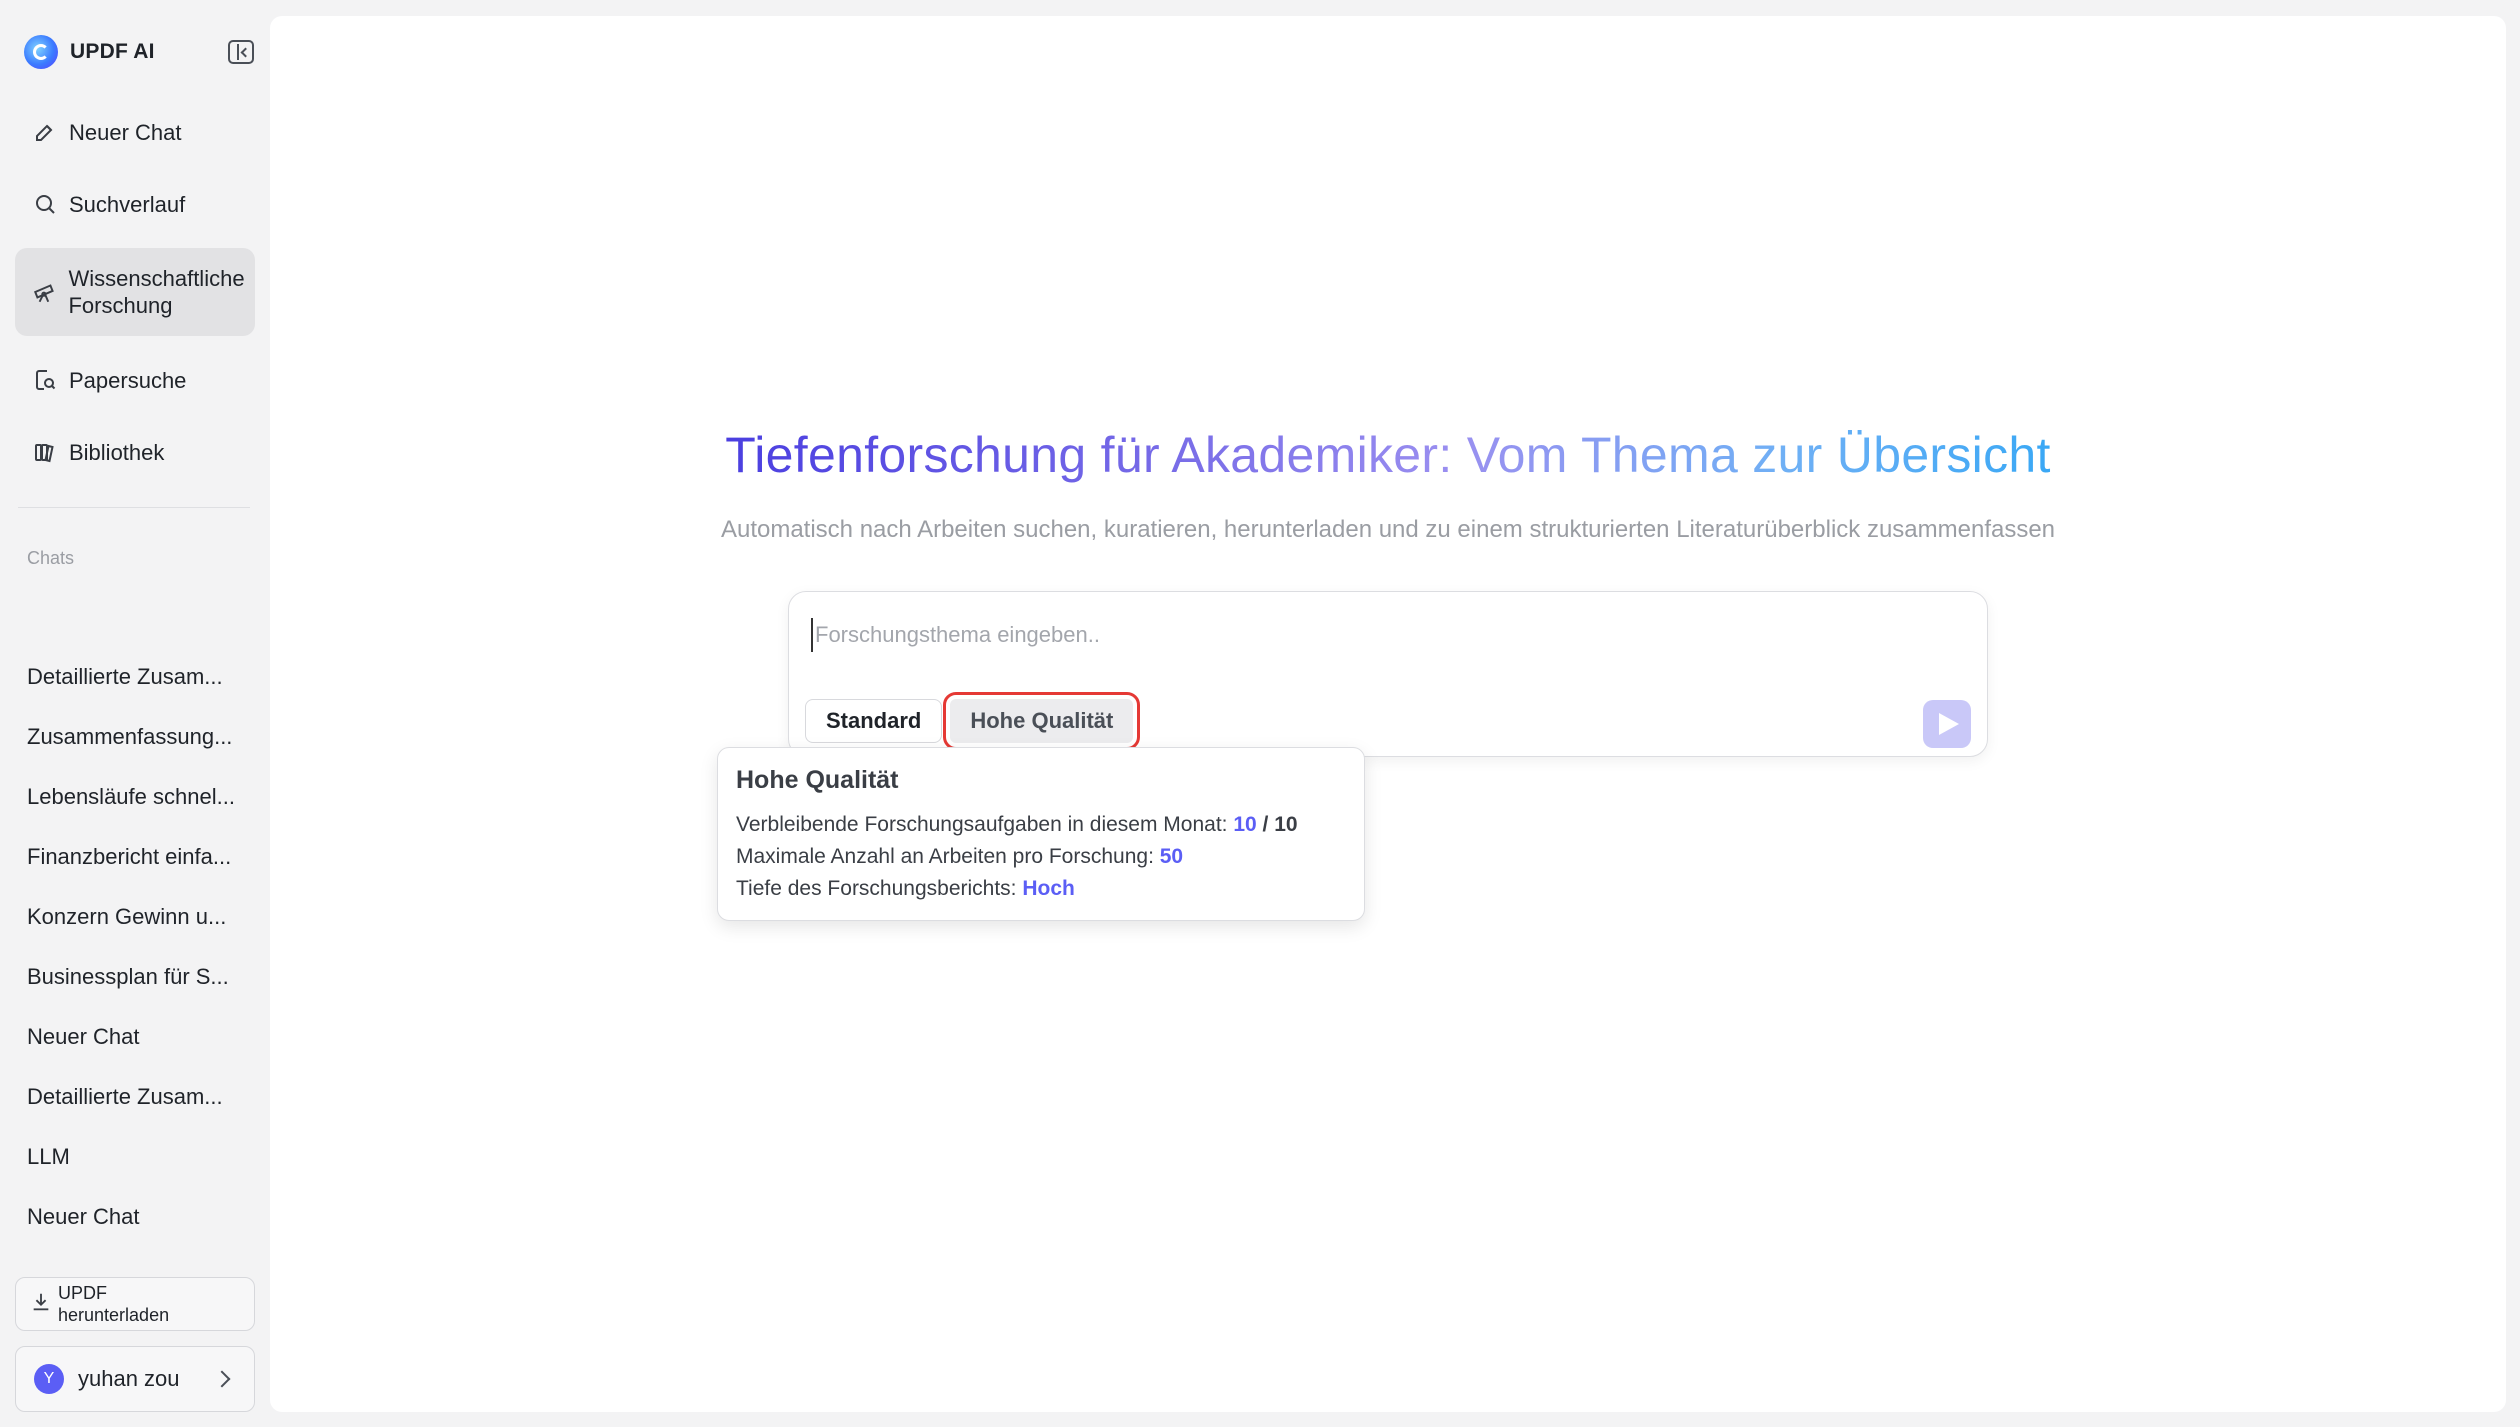 This screenshot has width=2520, height=1427. Describe the element at coordinates (127, 204) in the screenshot. I see `nav-item-label: Suchverlauf` at that location.